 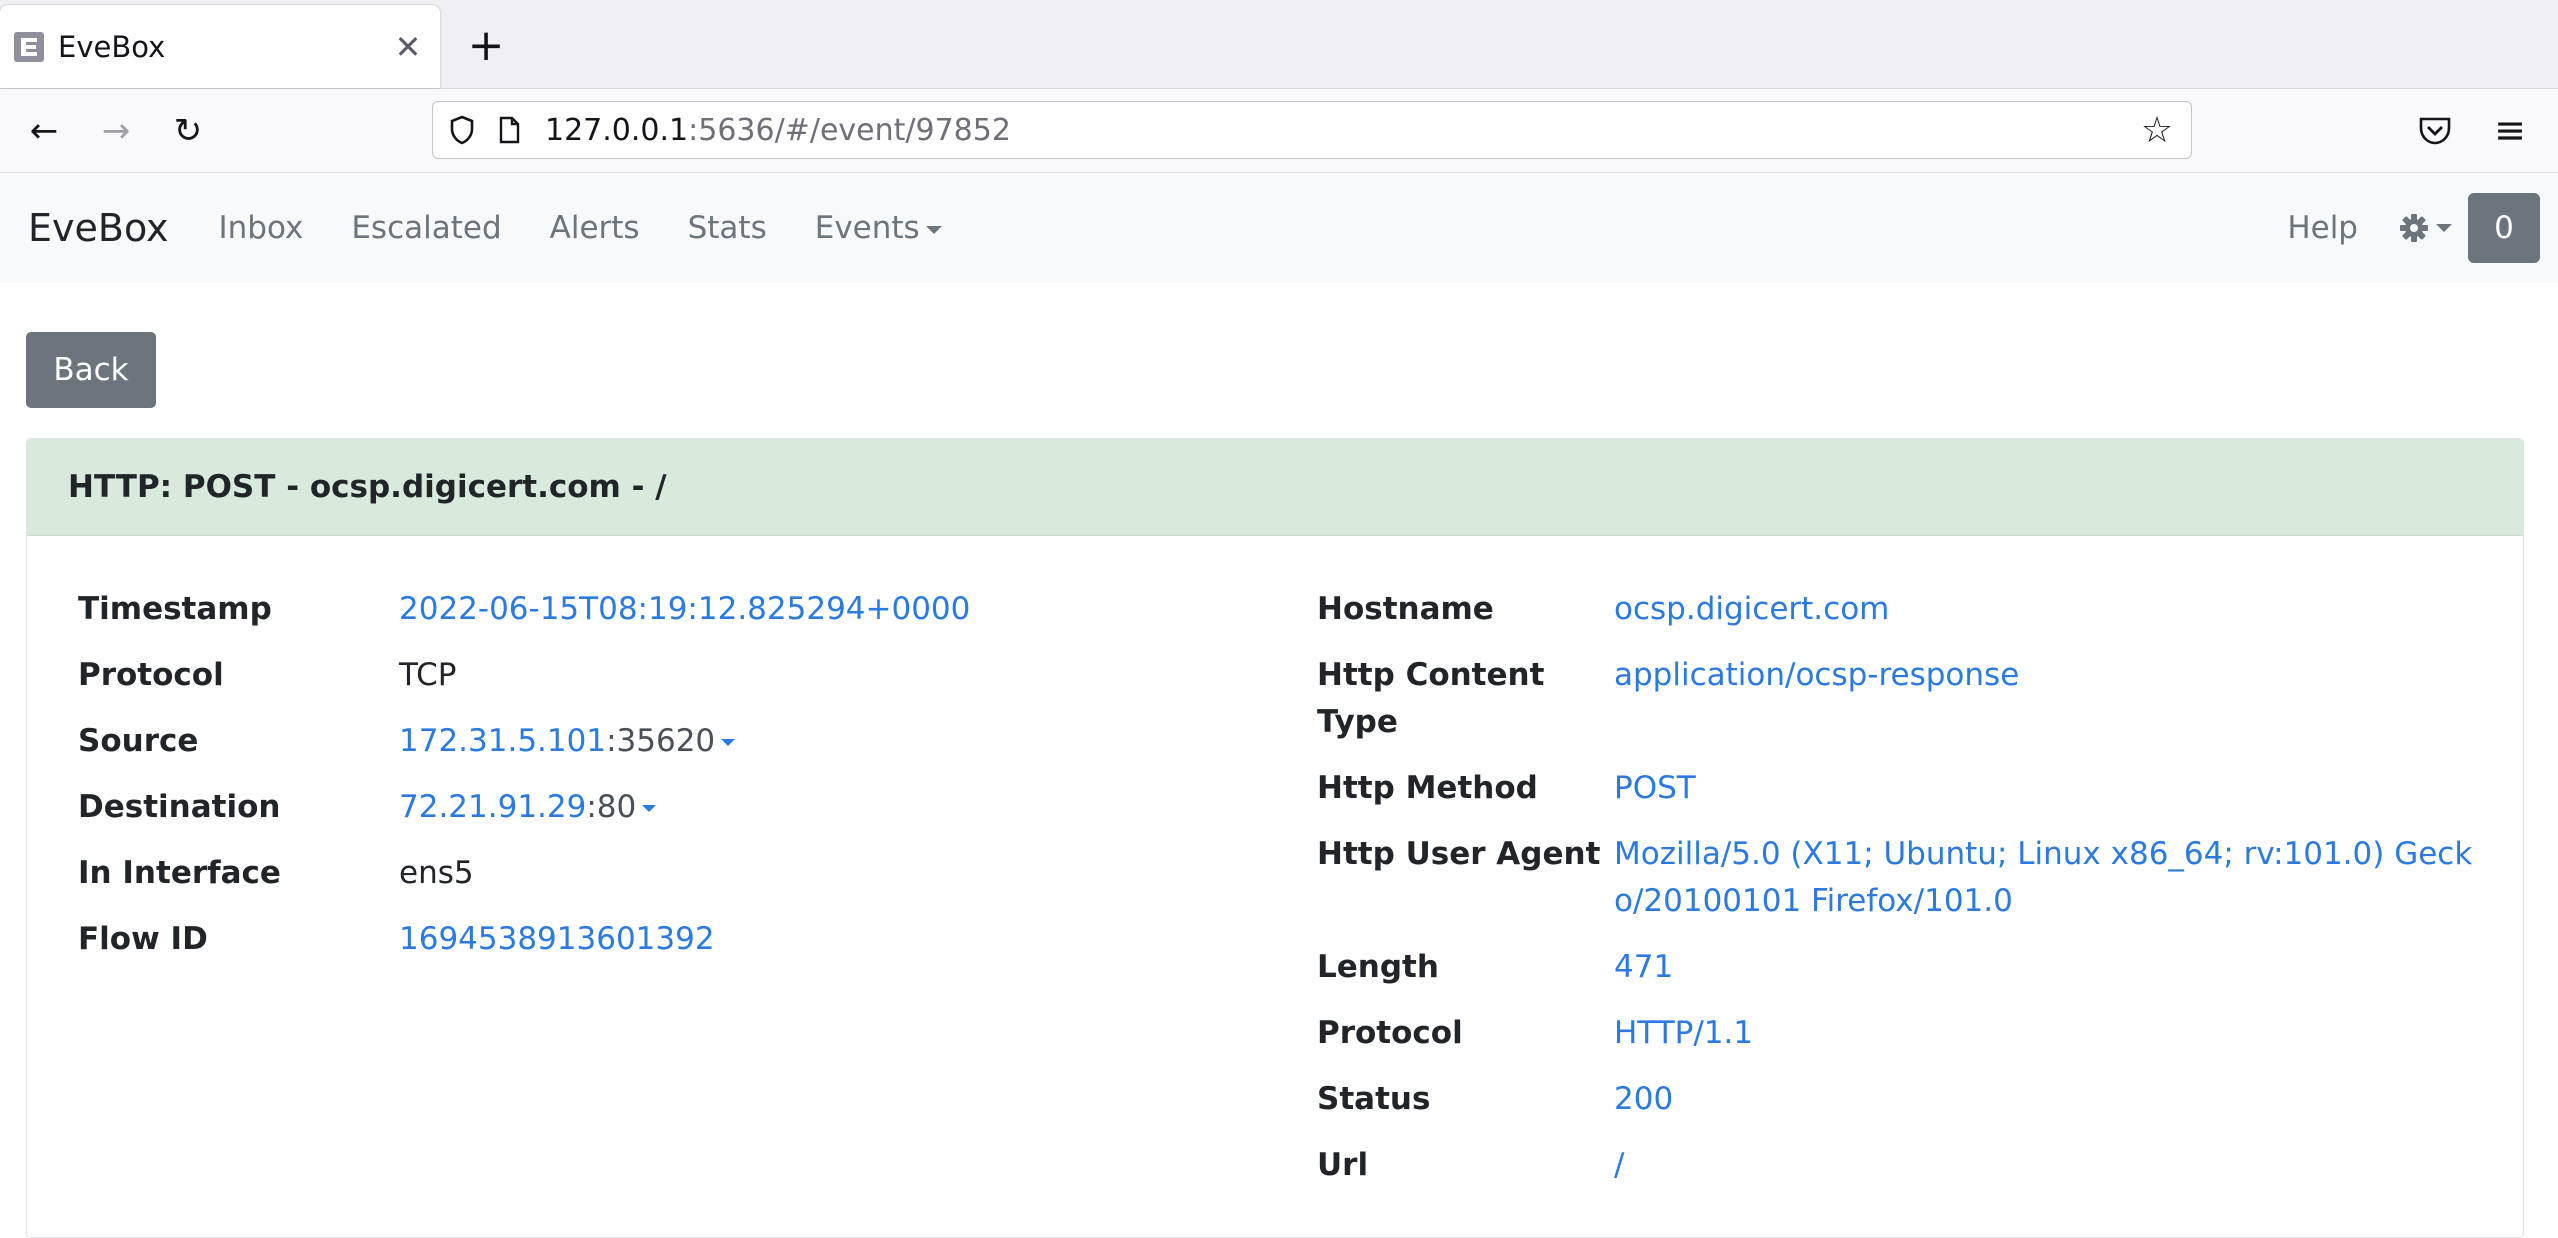 What do you see at coordinates (486, 46) in the screenshot?
I see `new-tab-icon: +` at bounding box center [486, 46].